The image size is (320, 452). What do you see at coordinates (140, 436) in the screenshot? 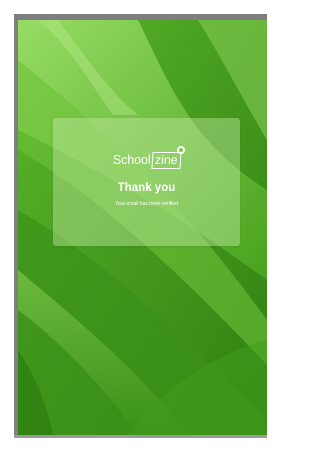
I see `frame-bottom-border` at bounding box center [140, 436].